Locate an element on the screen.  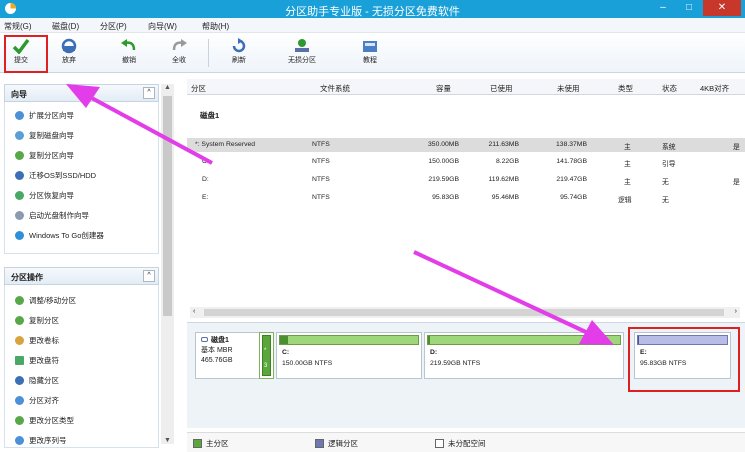
legend-unallocated: 未分配空间 is located at coordinates (460, 443).